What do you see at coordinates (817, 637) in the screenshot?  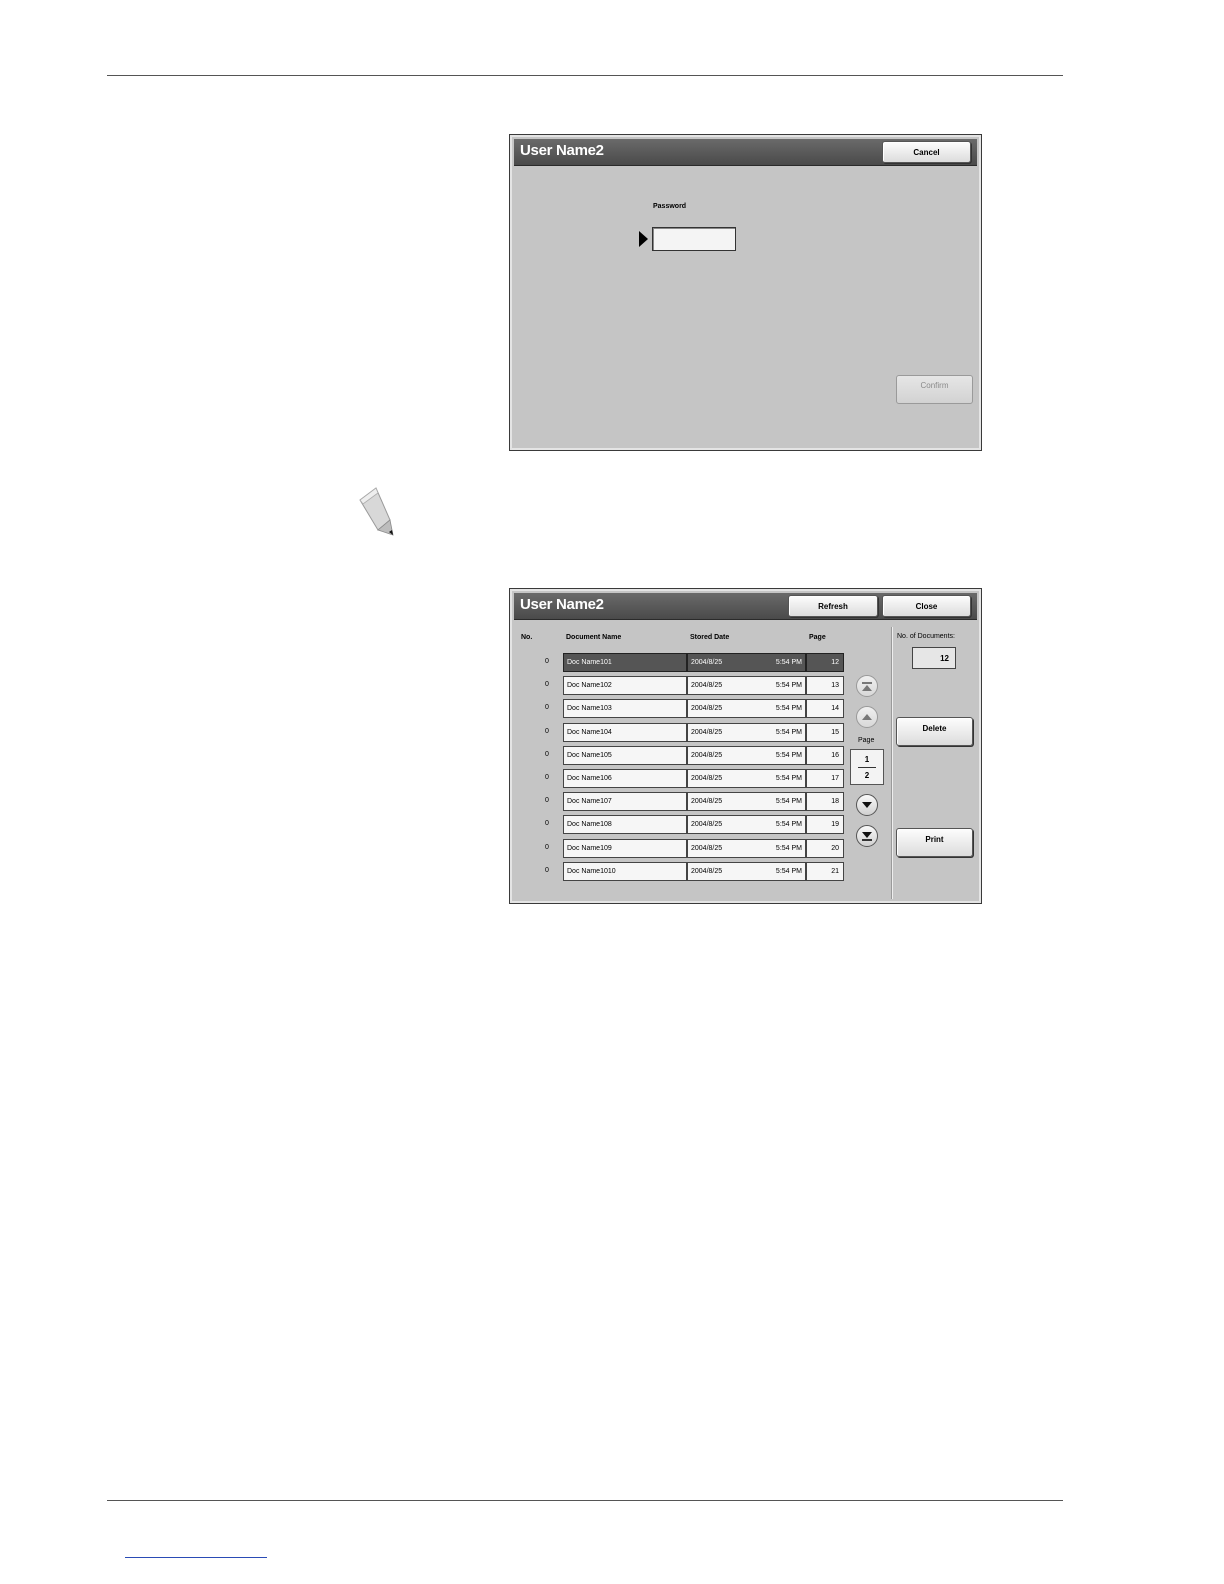 I see `column-header-page: Page` at bounding box center [817, 637].